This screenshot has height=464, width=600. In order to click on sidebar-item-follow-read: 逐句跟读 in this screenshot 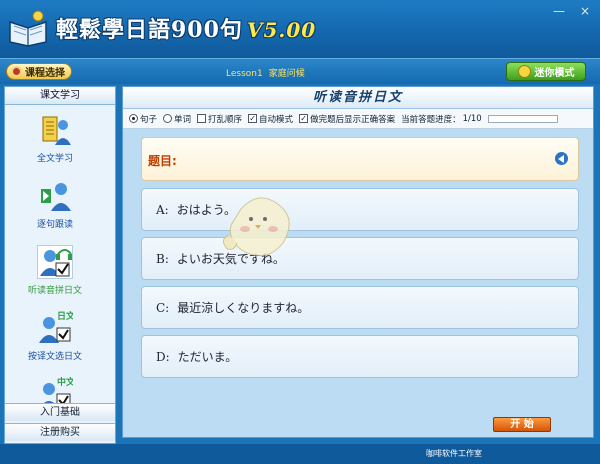, I will do `click(55, 204)`.